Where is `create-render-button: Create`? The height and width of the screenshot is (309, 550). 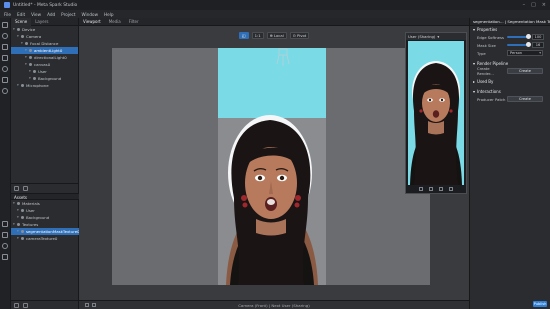
create-render-button: Create is located at coordinates (525, 71).